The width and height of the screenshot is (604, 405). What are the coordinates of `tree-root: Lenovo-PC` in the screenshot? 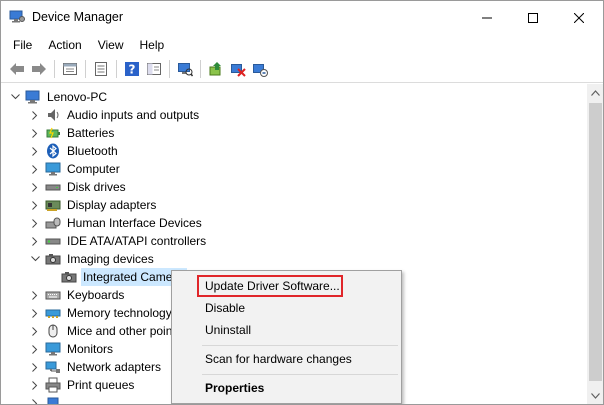 It's located at (59, 97).